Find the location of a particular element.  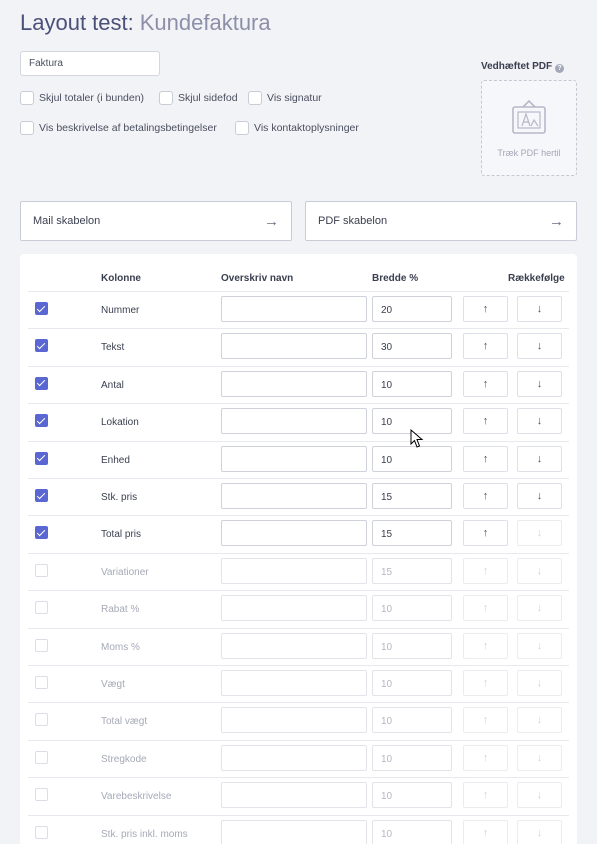

table-row: Enhed 10 ↑ ↓ is located at coordinates (298, 459).